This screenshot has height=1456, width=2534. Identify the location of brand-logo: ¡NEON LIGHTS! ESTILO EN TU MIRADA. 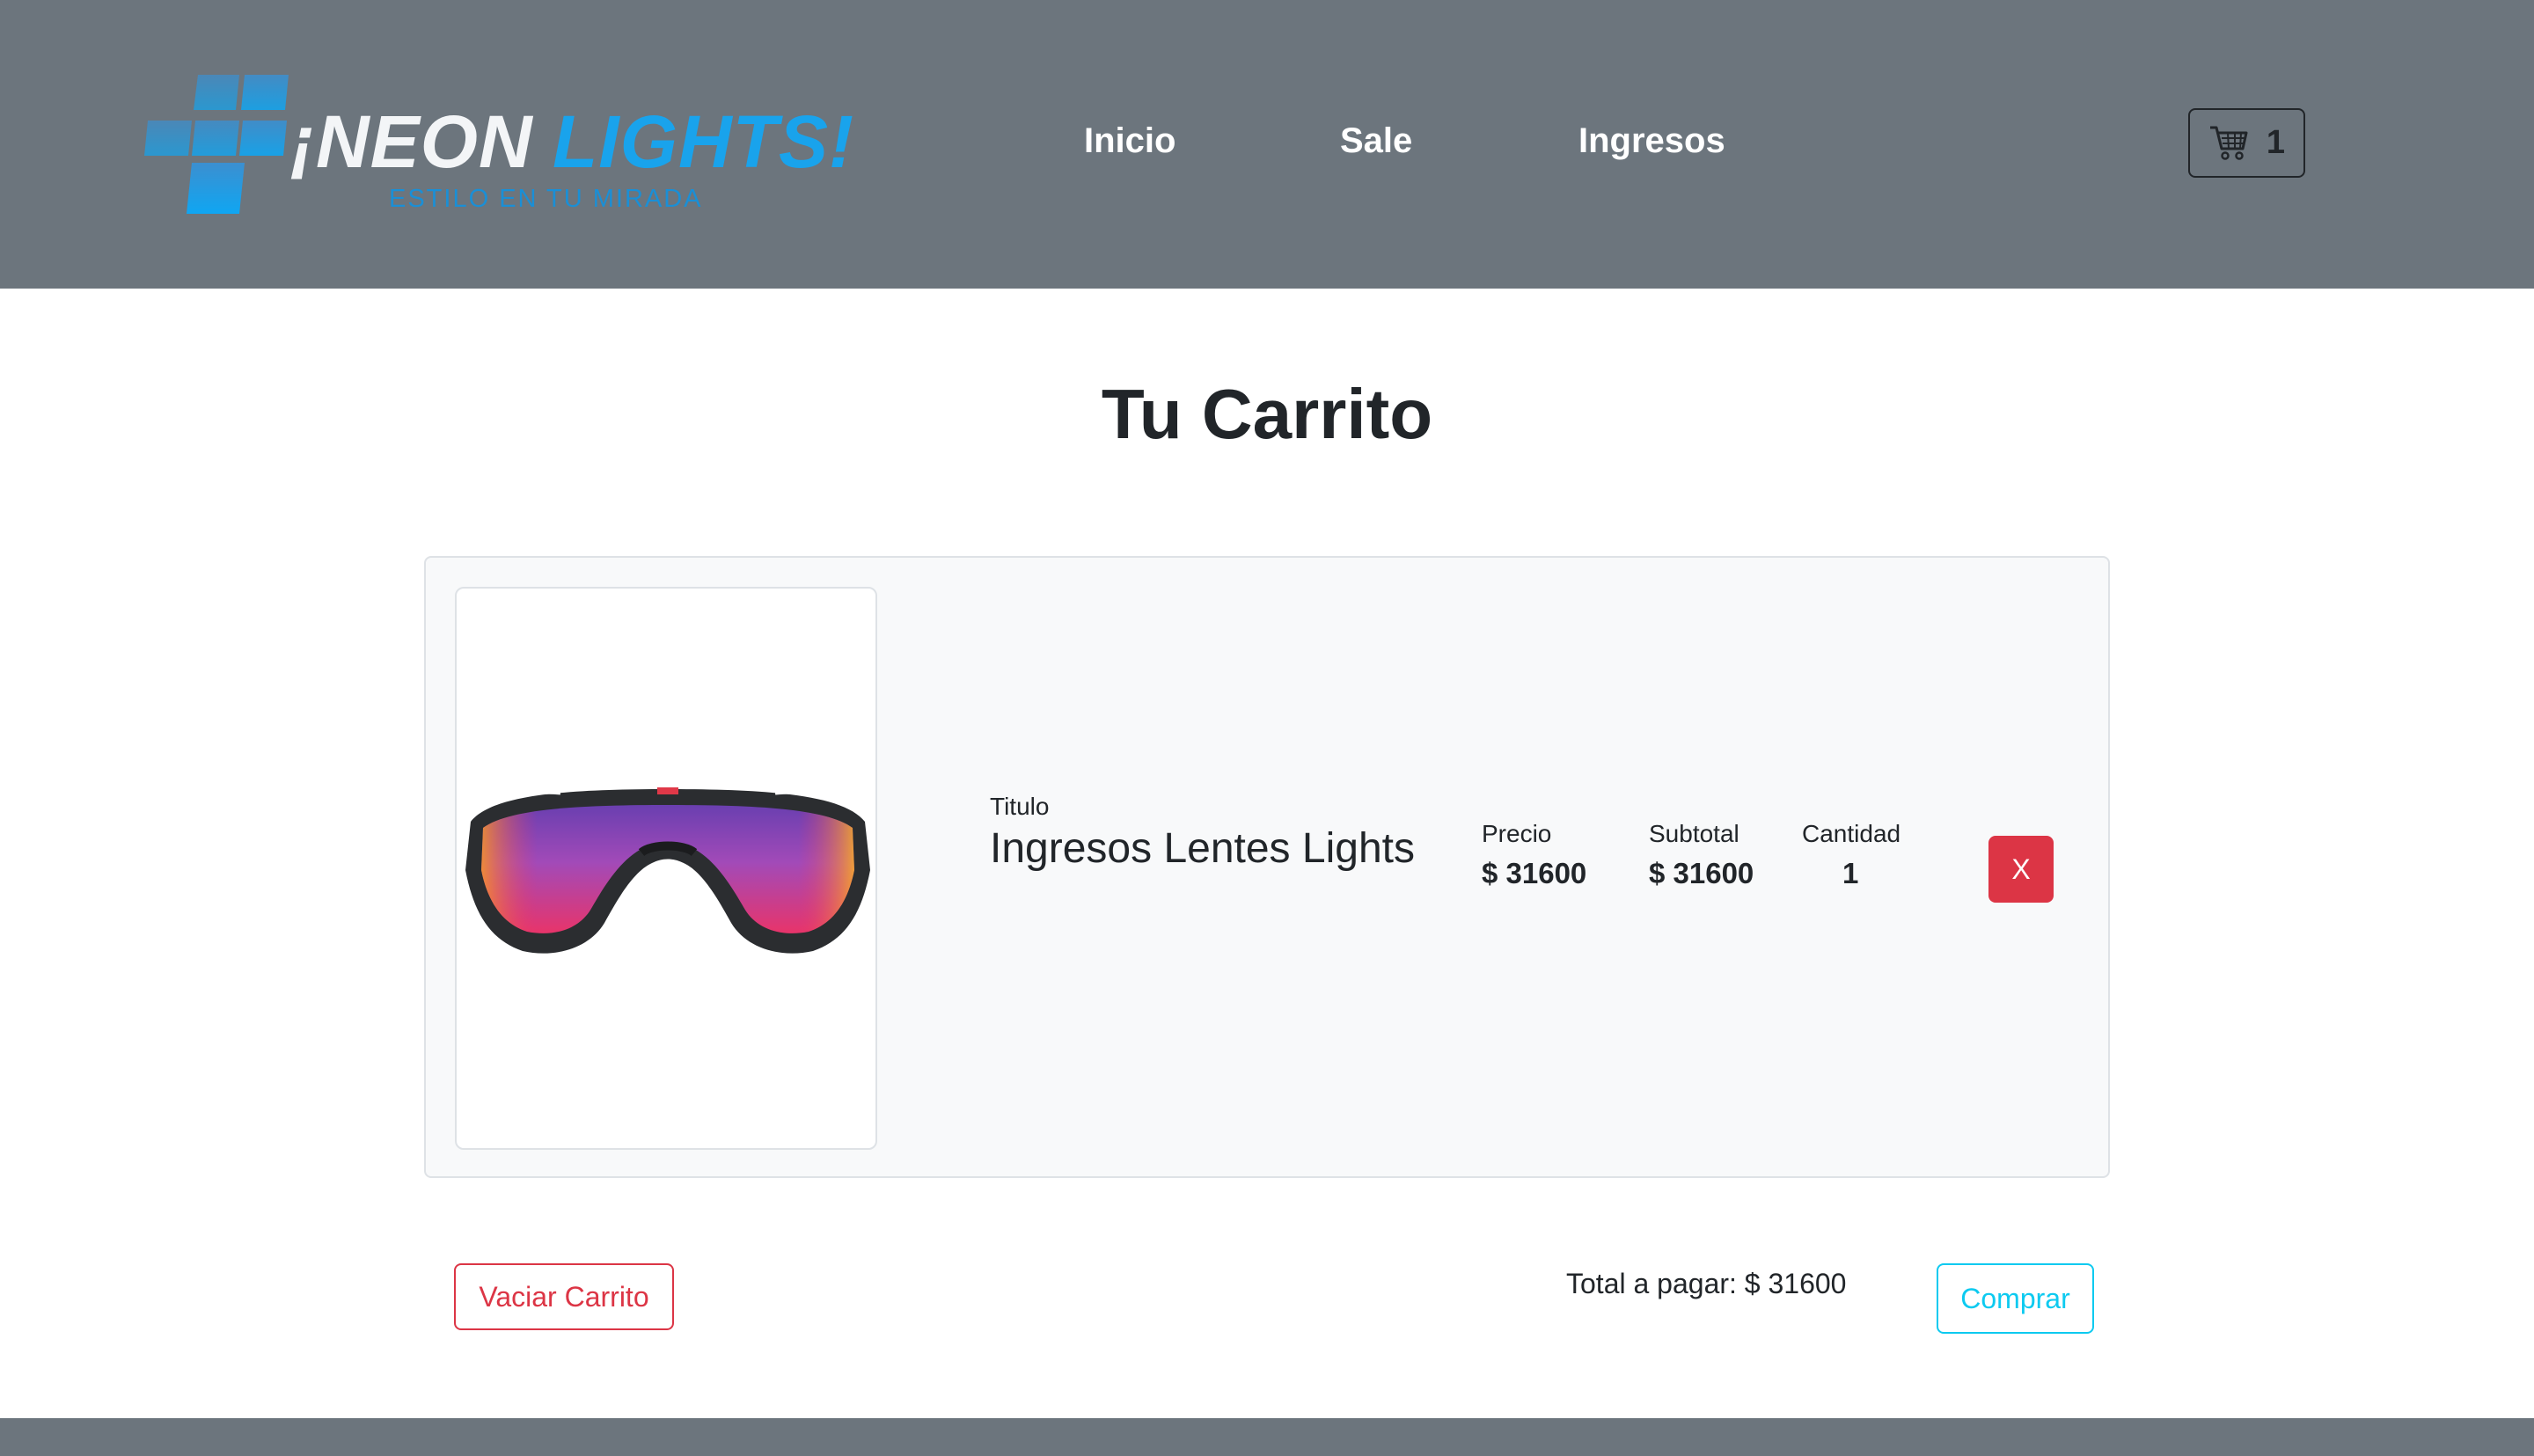
(519, 145).